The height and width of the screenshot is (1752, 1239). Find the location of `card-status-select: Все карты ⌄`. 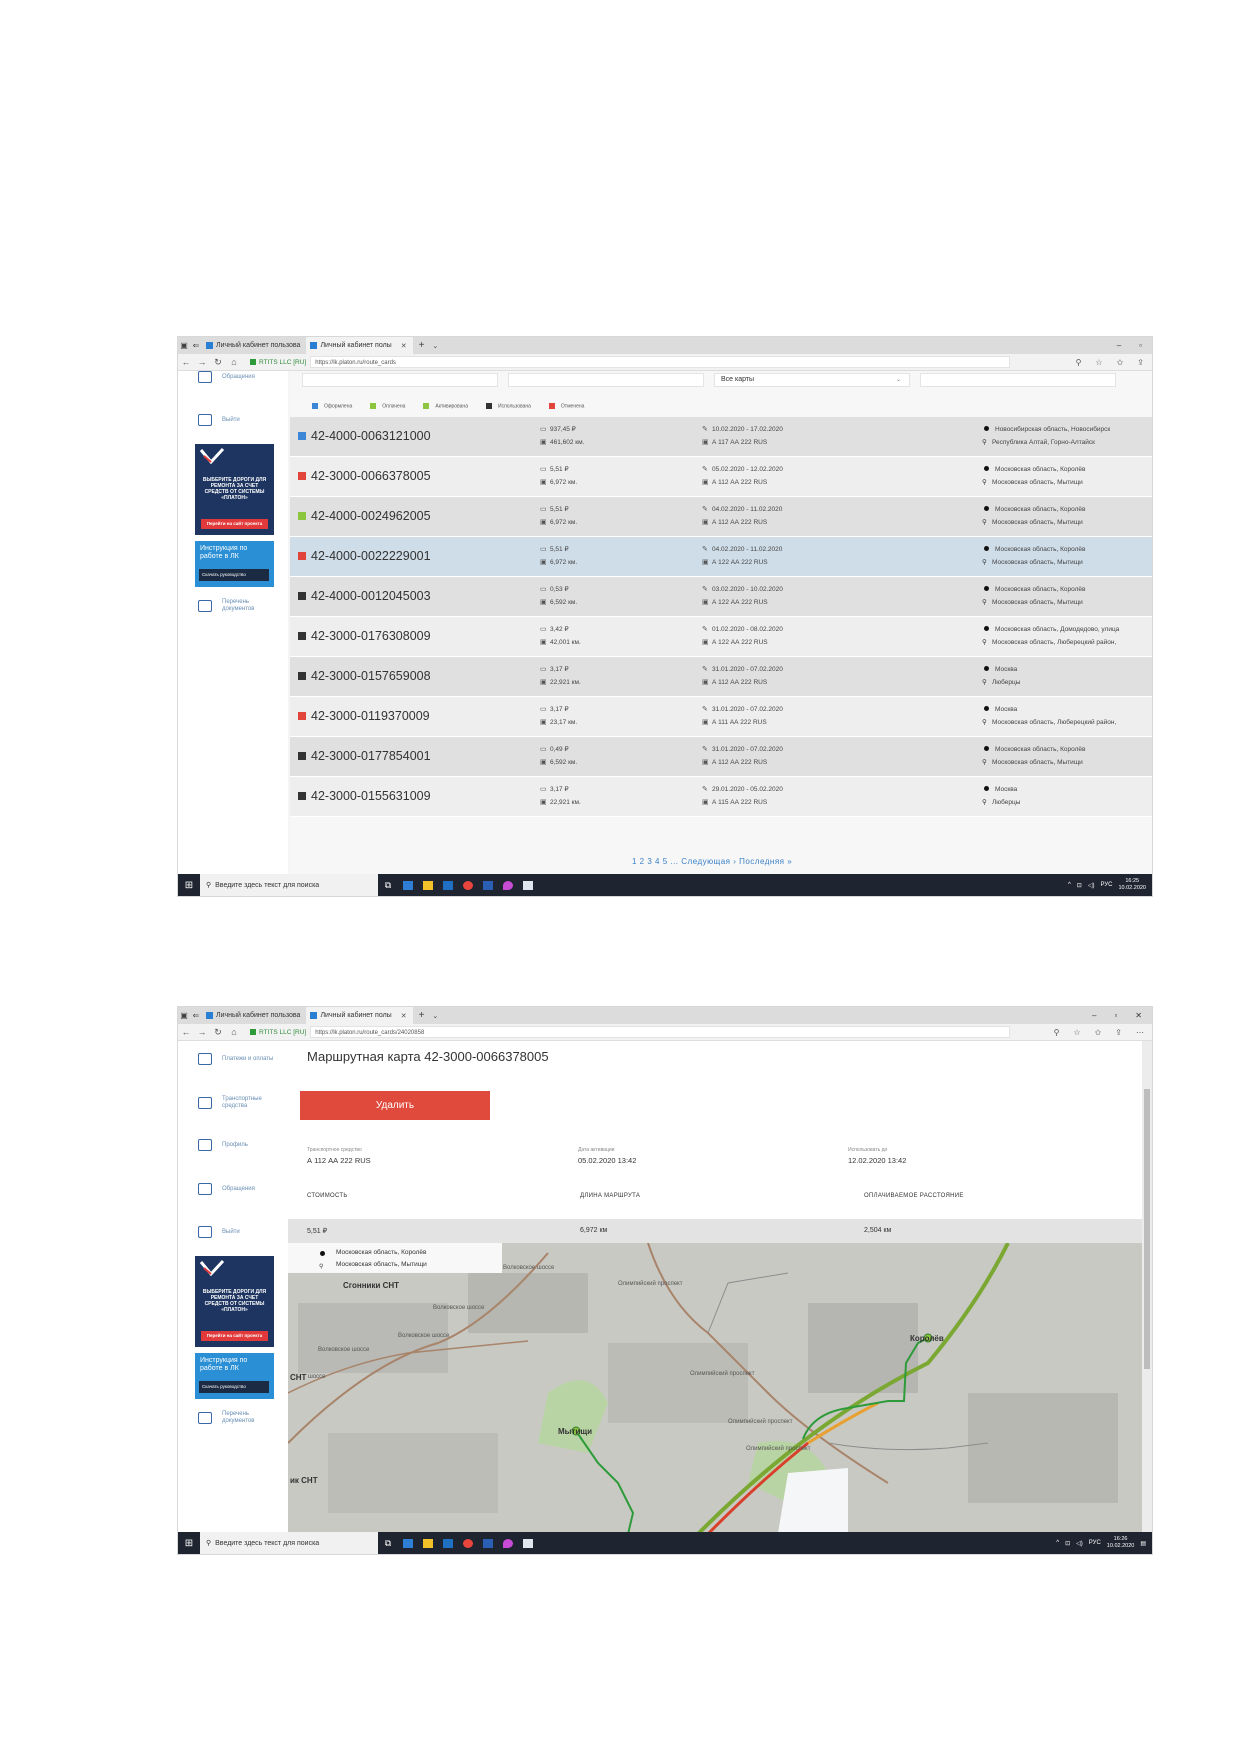

card-status-select: Все карты ⌄ is located at coordinates (812, 380).